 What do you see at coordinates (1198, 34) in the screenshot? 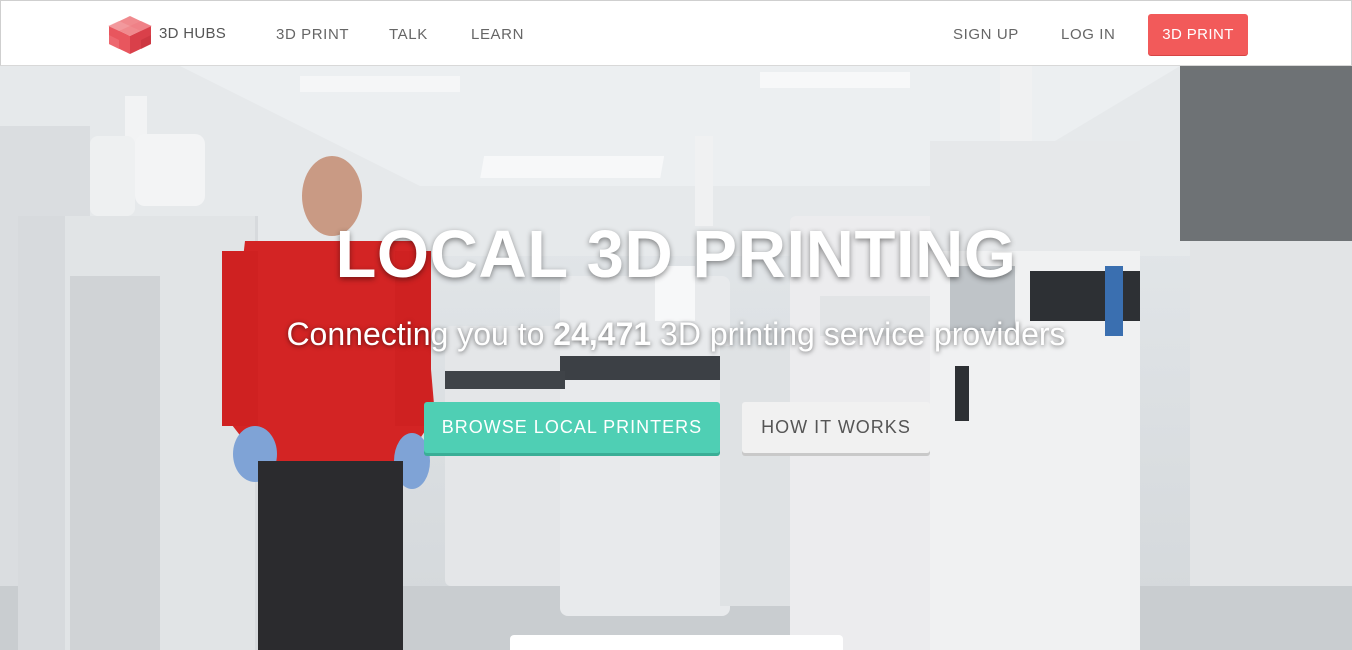
I see `nav-3d-print-button: 3D PRINT` at bounding box center [1198, 34].